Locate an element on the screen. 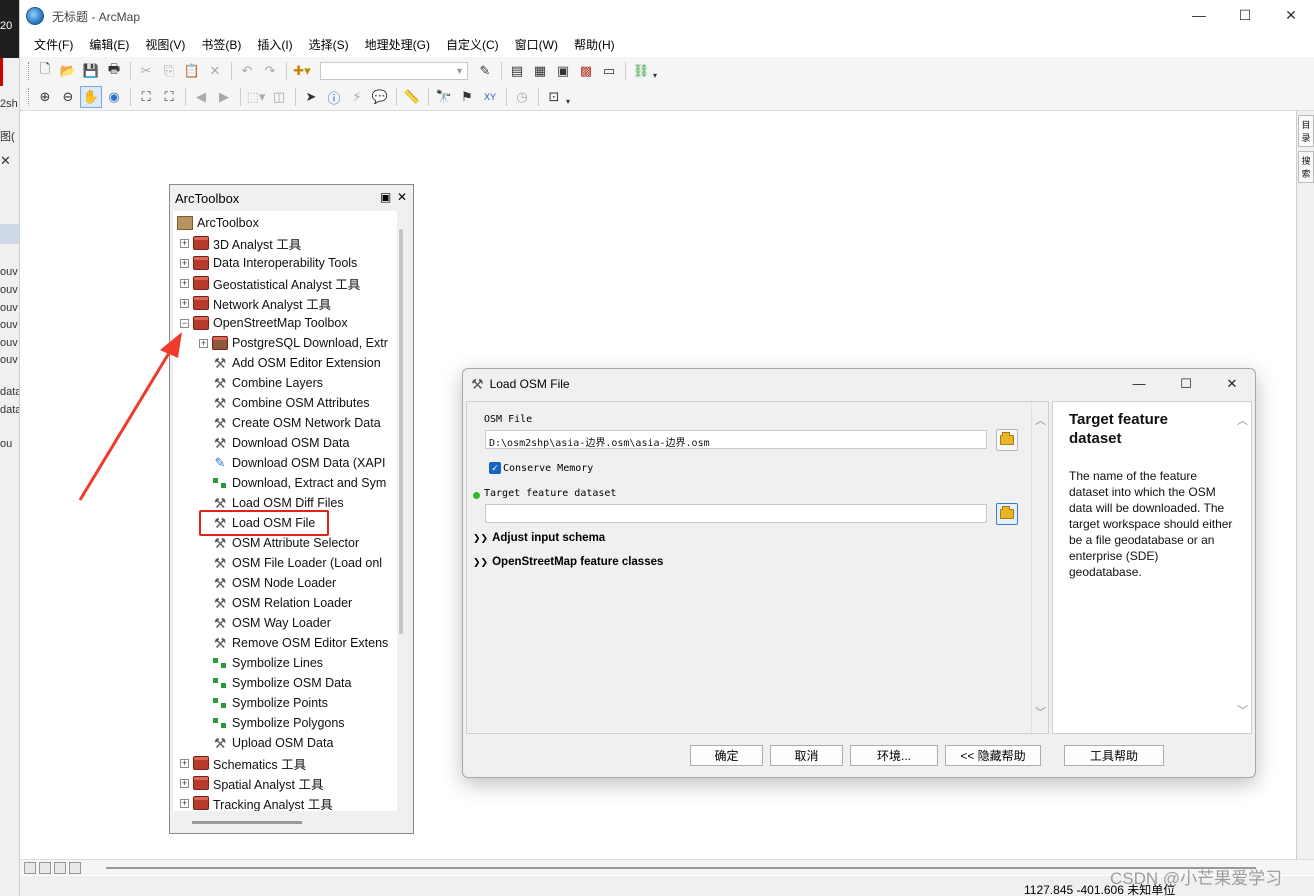  clear-selection-icon: ◫ is located at coordinates (279, 97).